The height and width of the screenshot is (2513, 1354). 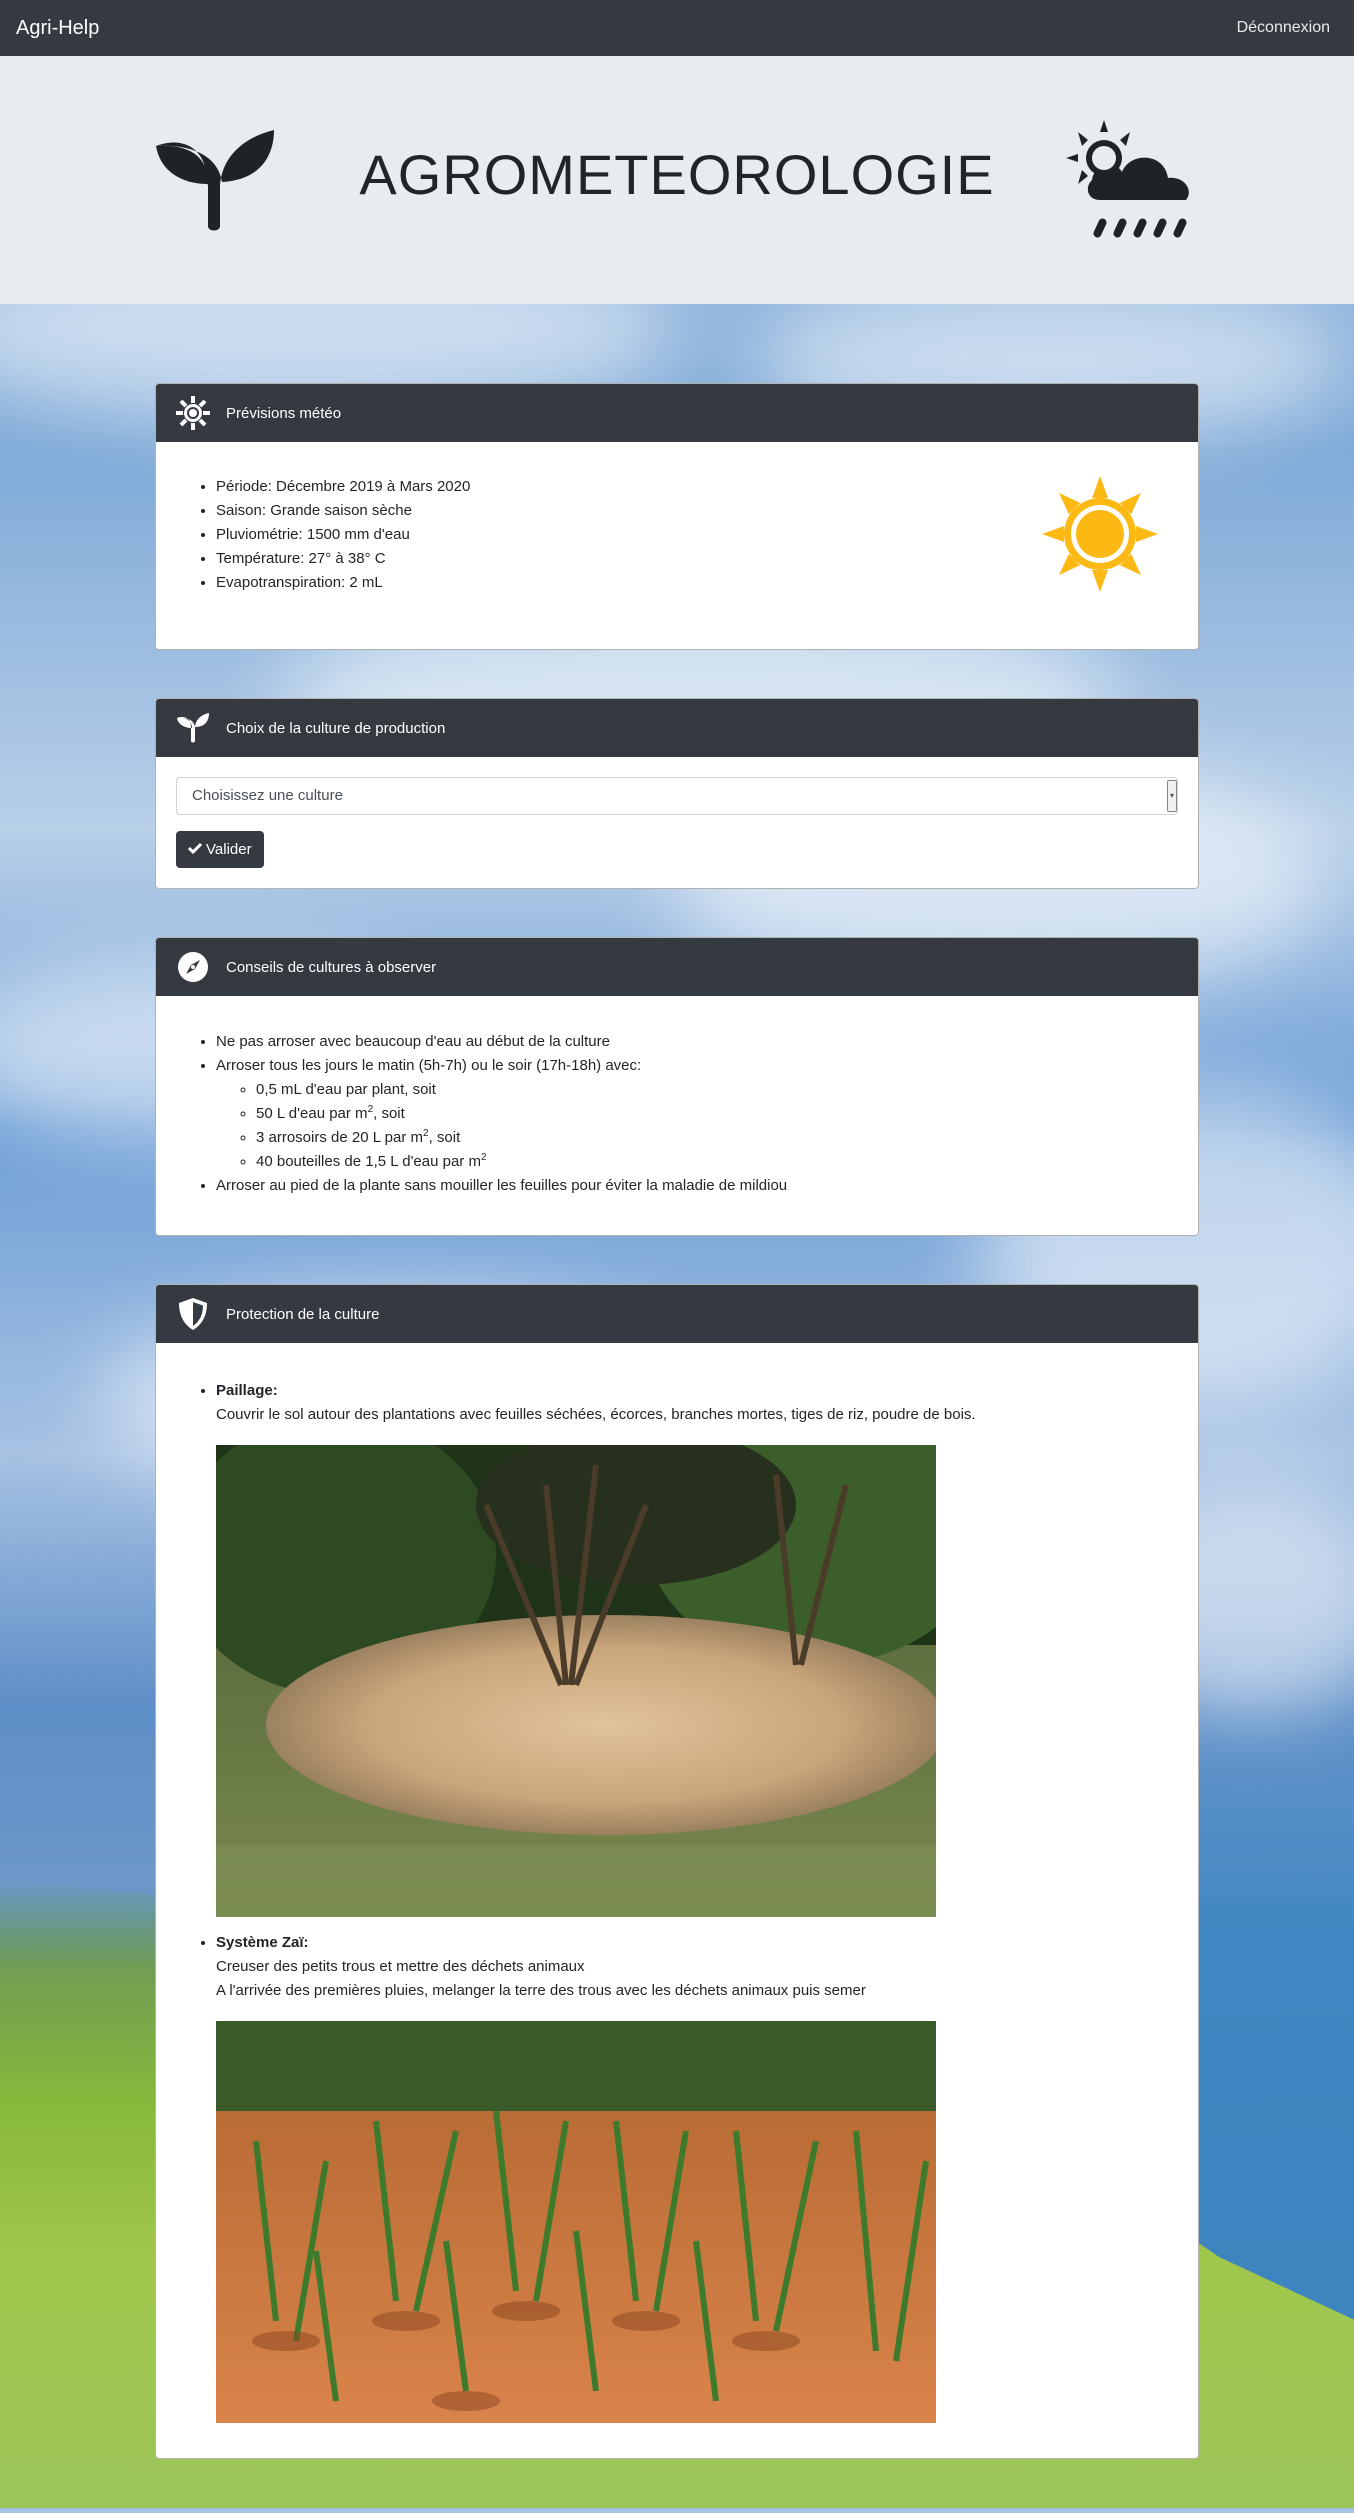 What do you see at coordinates (368, 1161) in the screenshot?
I see `list-item-text: 40 bouteilles de 1,5 L d'eau par m` at bounding box center [368, 1161].